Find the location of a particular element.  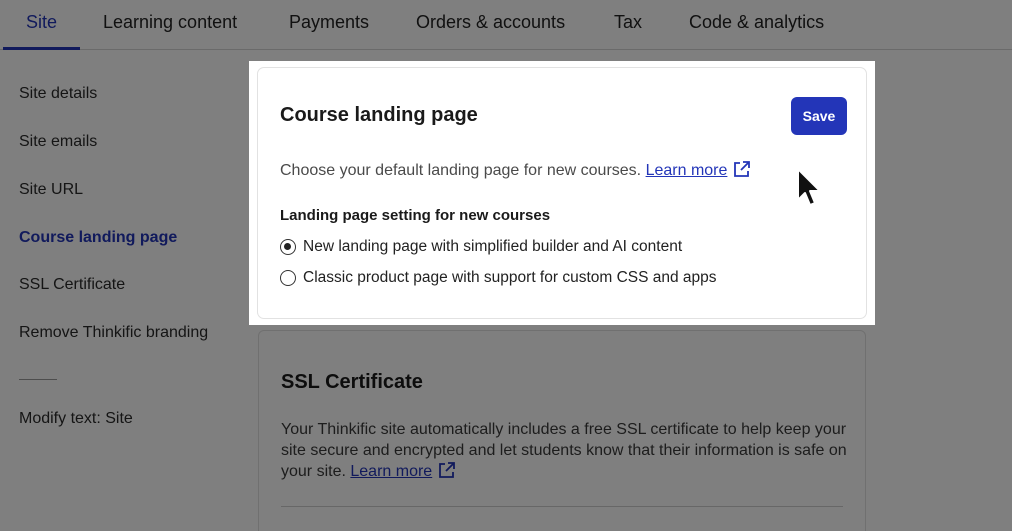

save-button: Save is located at coordinates (819, 116).